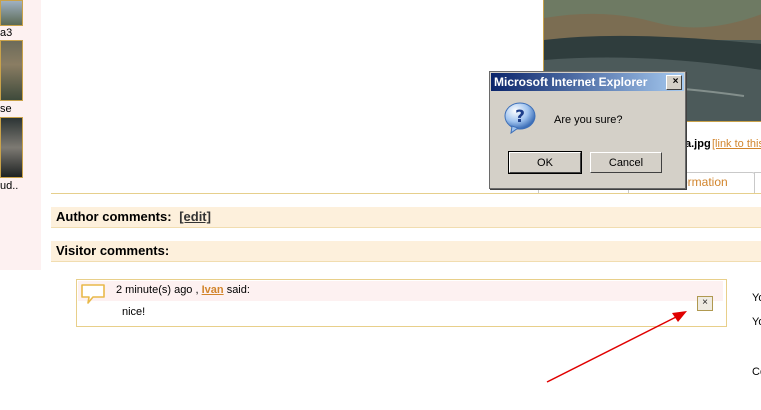  I want to click on close-icon: ×, so click(675, 81).